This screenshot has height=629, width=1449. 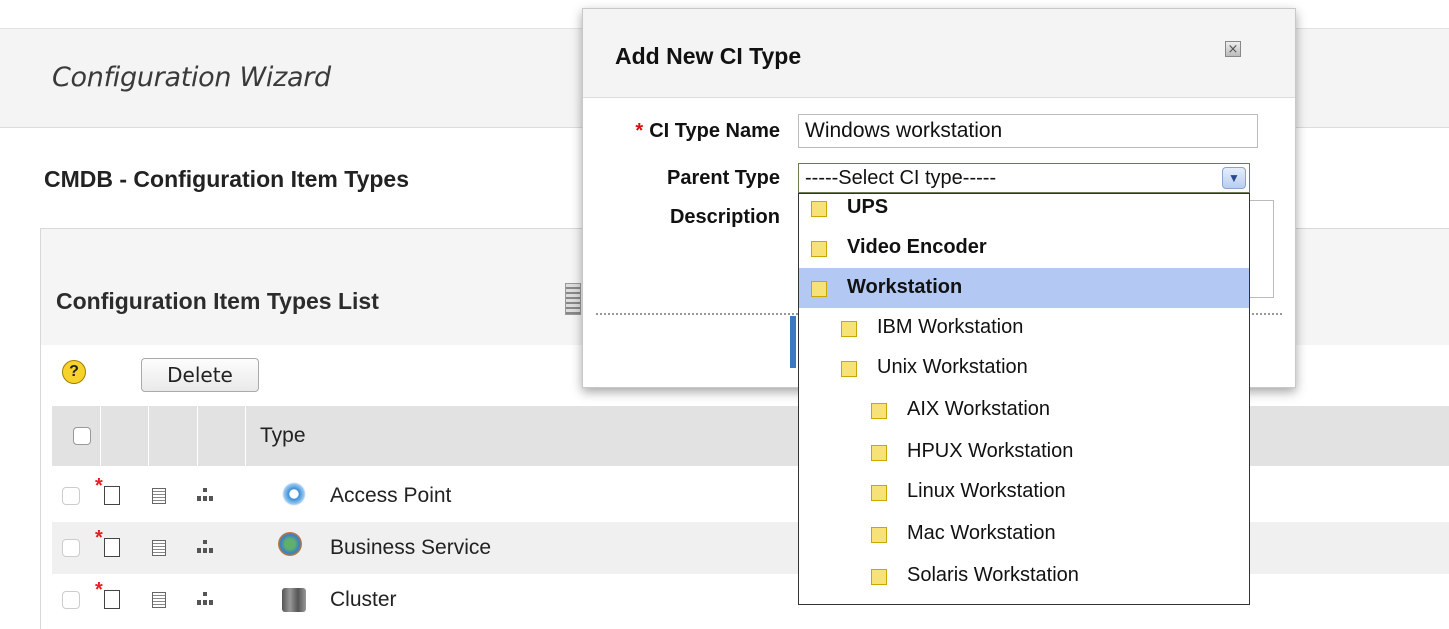 What do you see at coordinates (639, 131) in the screenshot?
I see `required-marker: *` at bounding box center [639, 131].